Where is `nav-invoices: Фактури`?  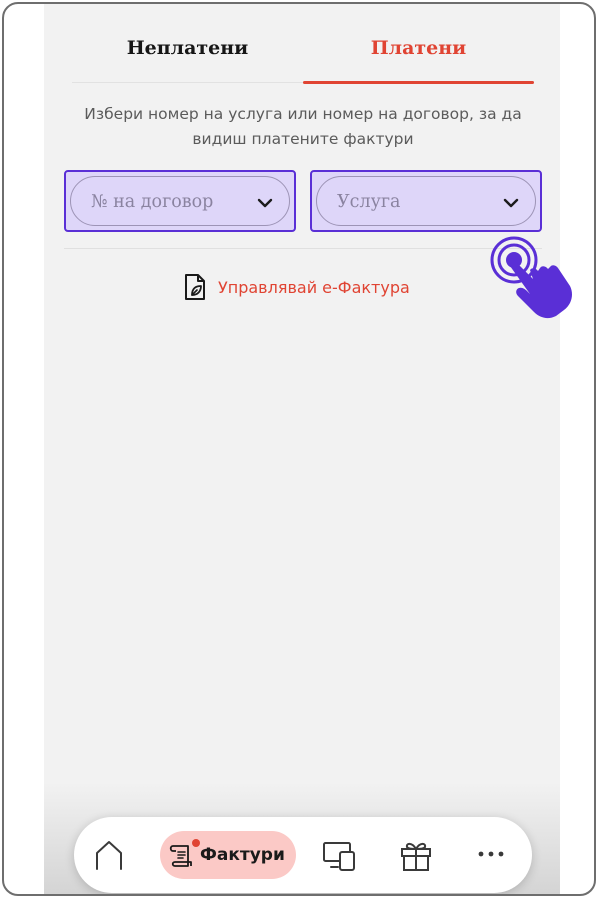 nav-invoices: Фактури is located at coordinates (228, 855).